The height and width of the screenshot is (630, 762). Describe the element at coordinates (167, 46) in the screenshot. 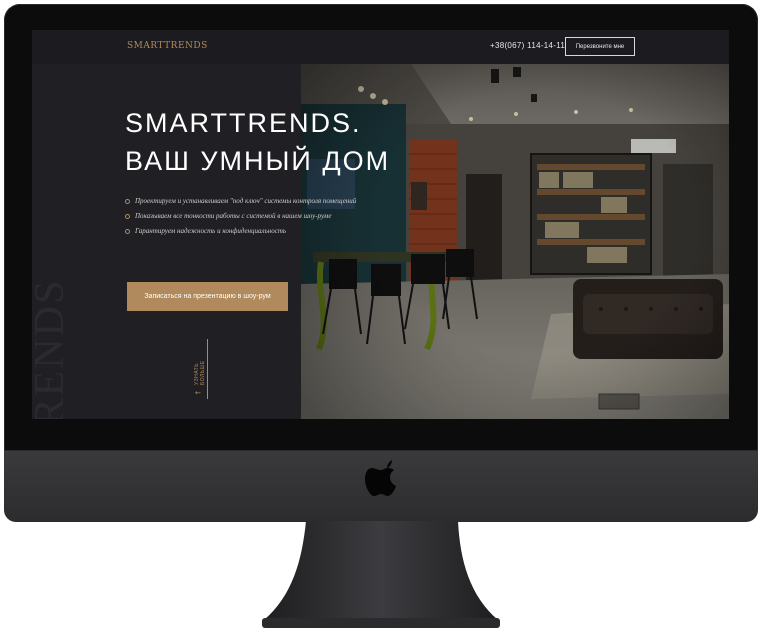

I see `site-logo: SMARTTRENDS` at that location.